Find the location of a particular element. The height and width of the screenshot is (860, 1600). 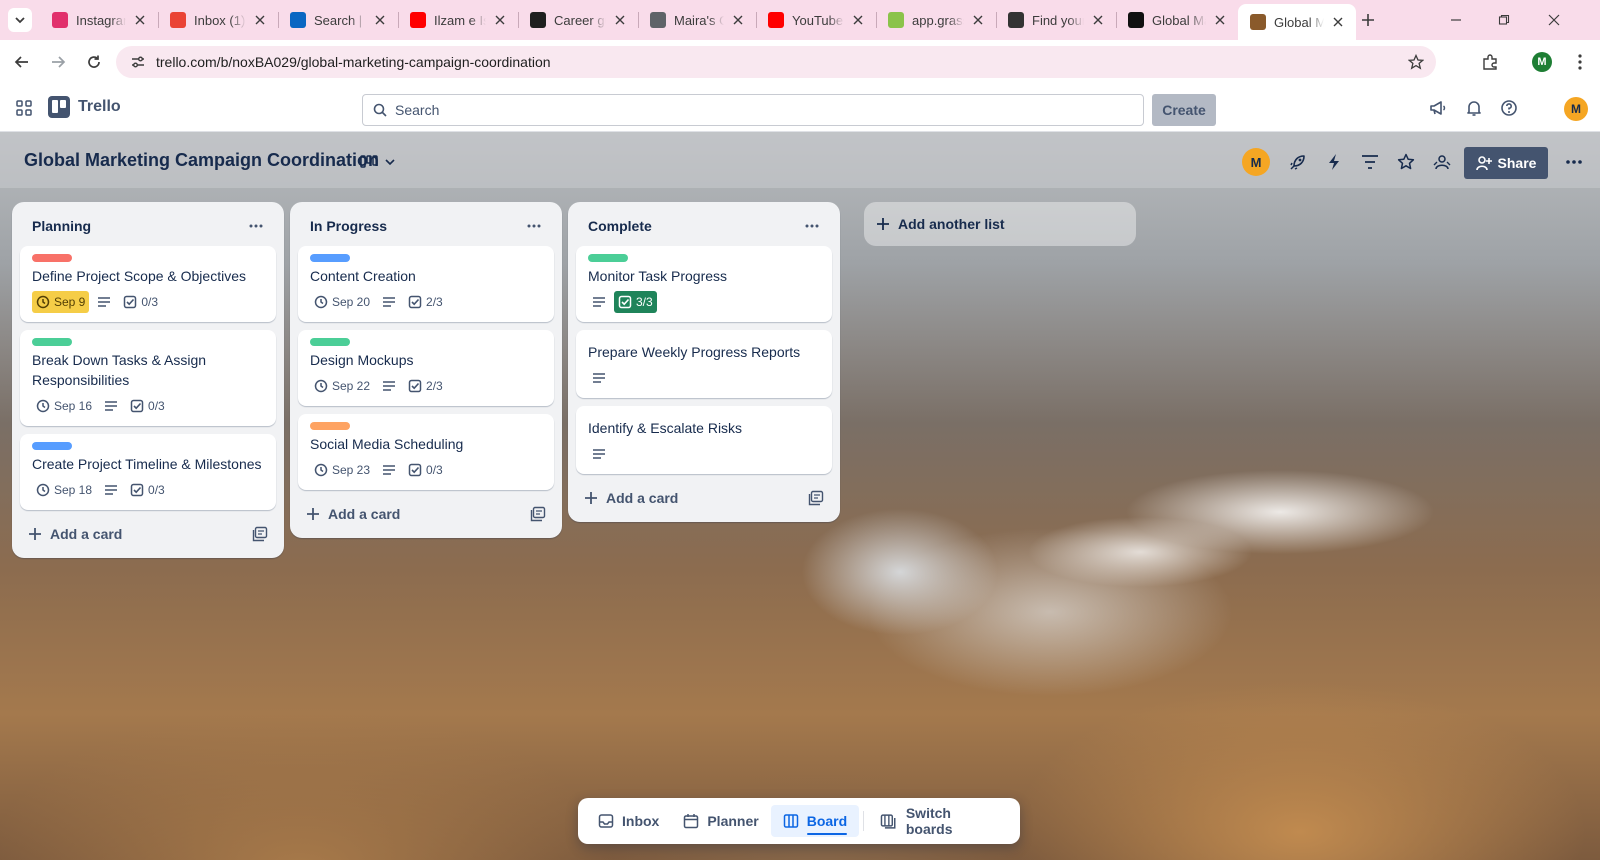

browser-tab: Search | LinkedIn is located at coordinates (338, 20).